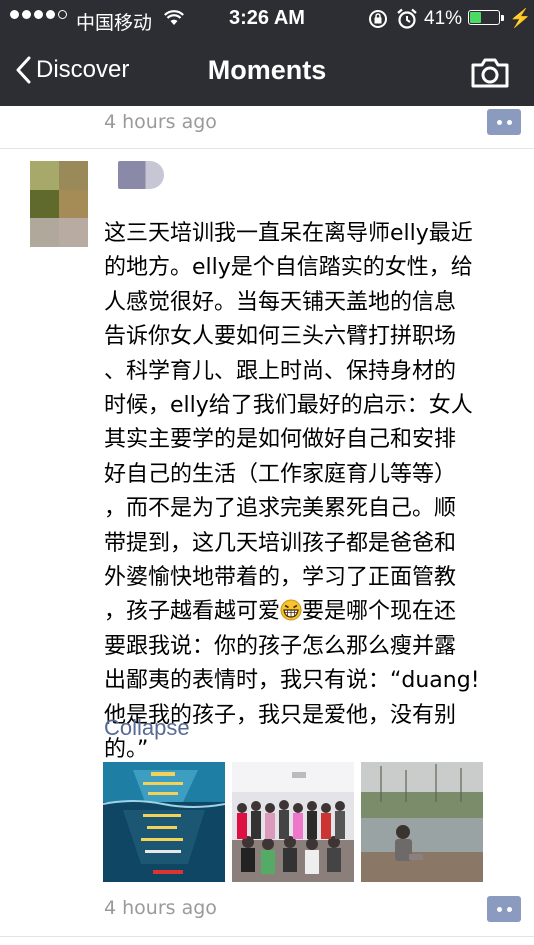  Describe the element at coordinates (280, 371) in the screenshot. I see `post-text-line: 、科学育儿、跟上时尚、保持身材的` at that location.